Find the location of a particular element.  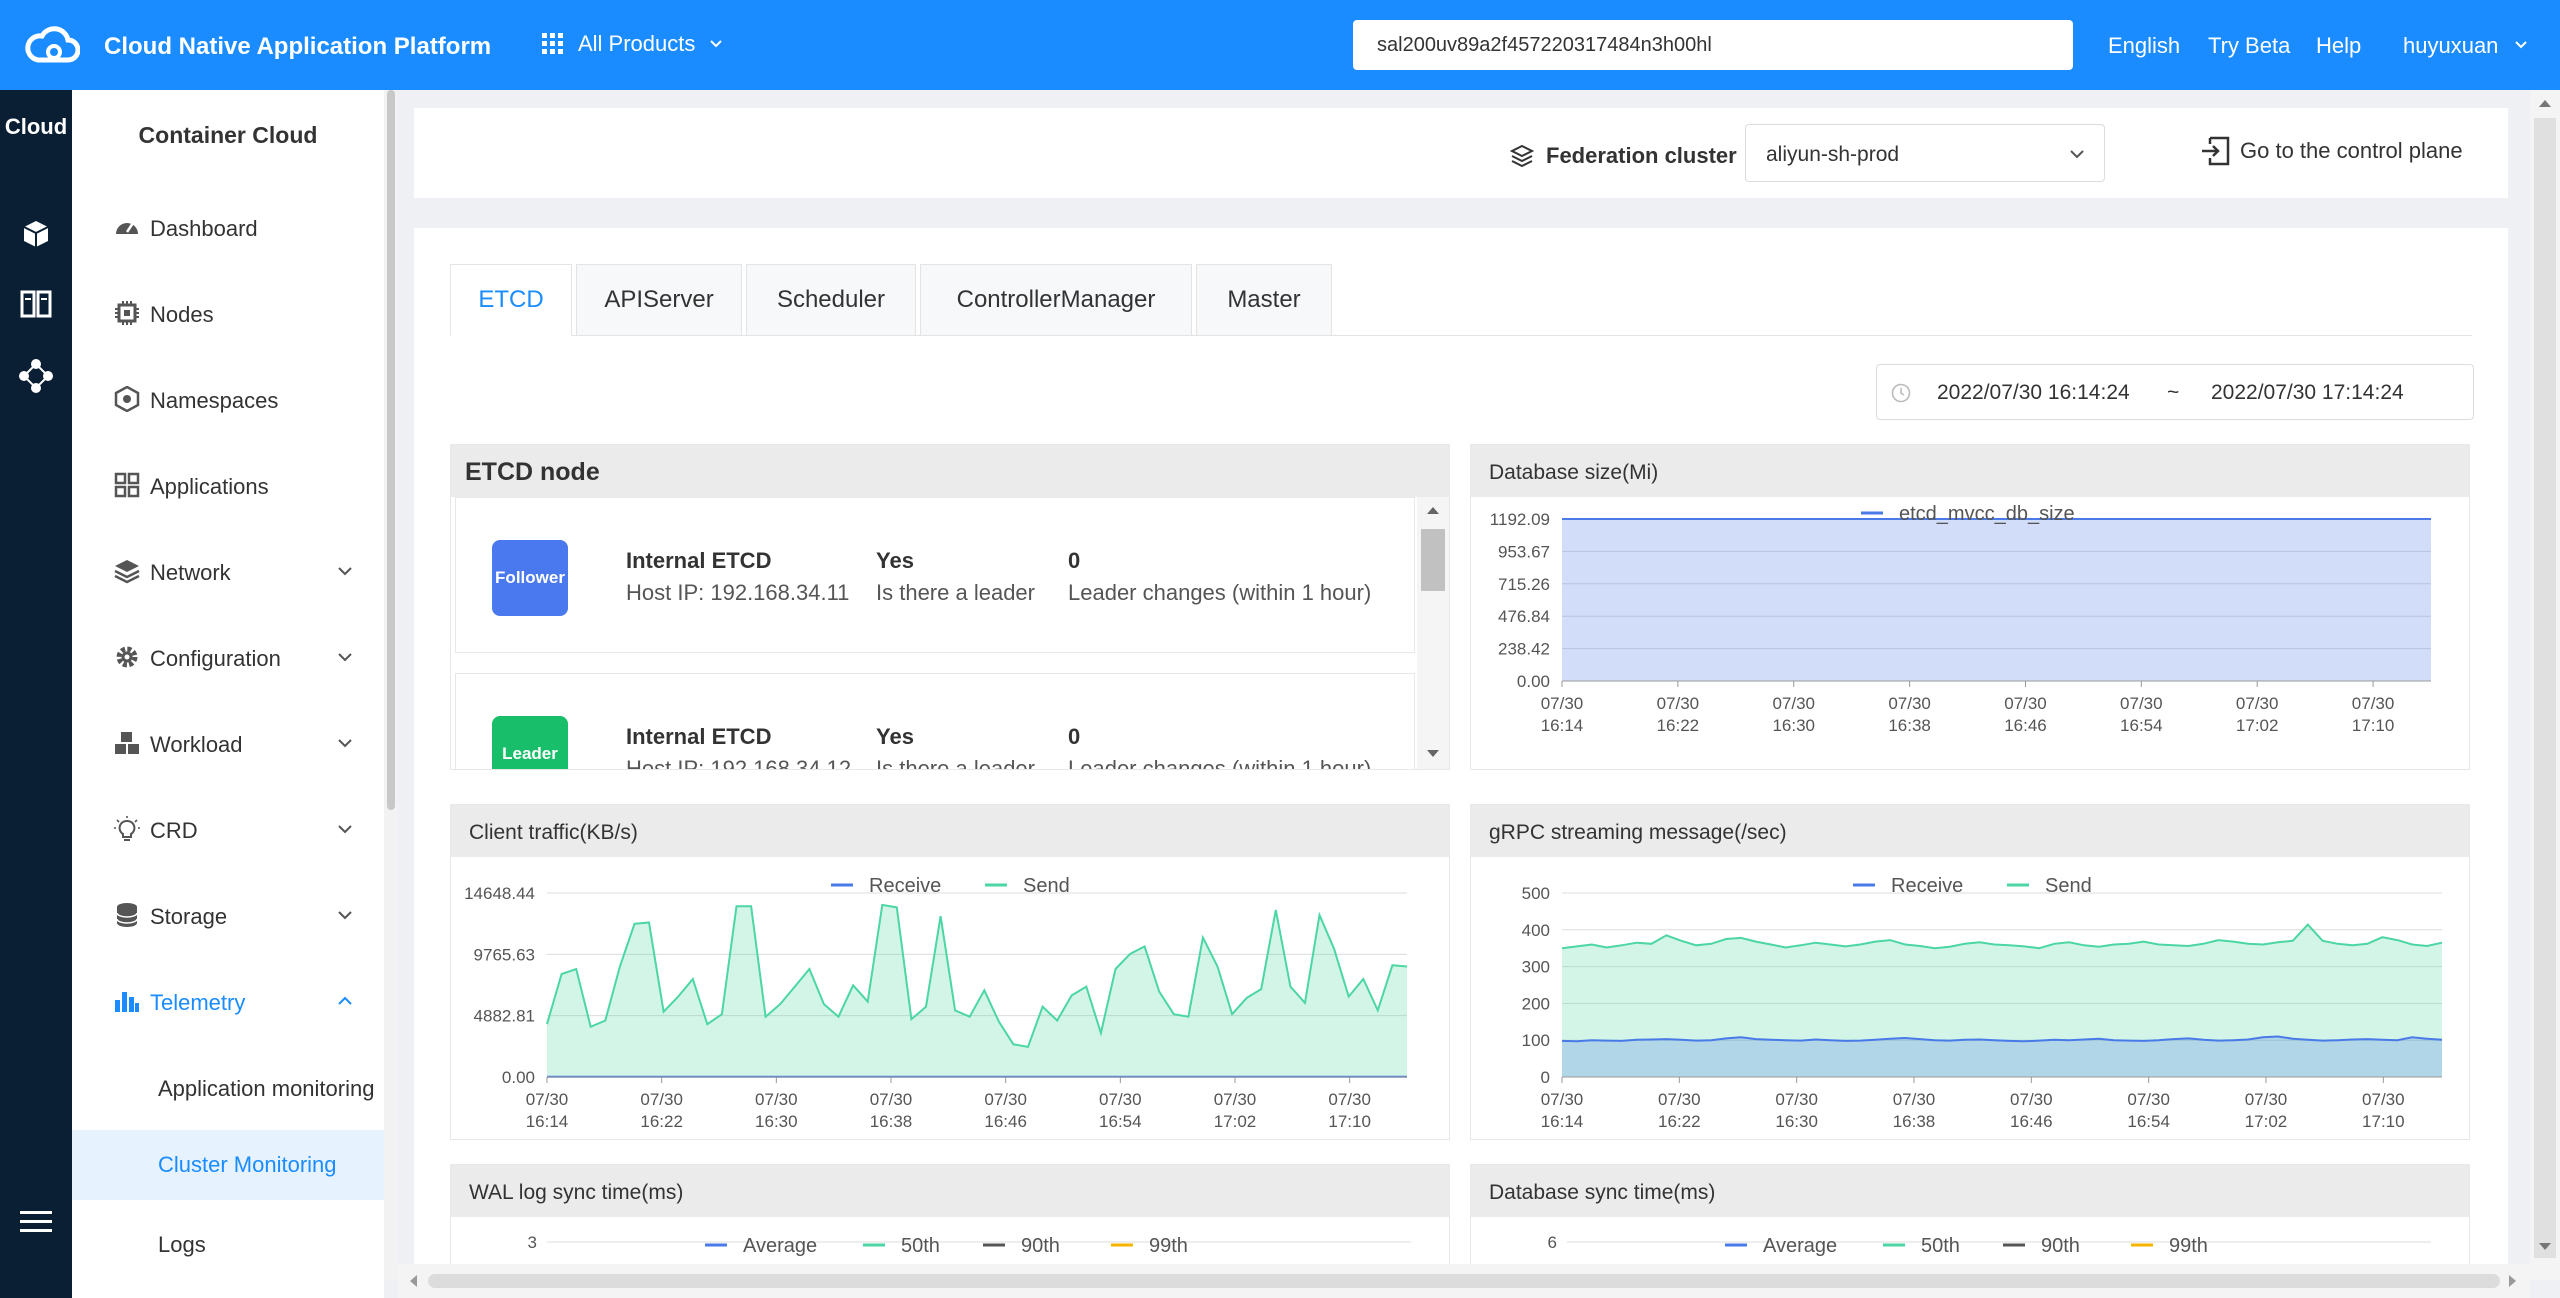

columns-icon is located at coordinates (36, 304).